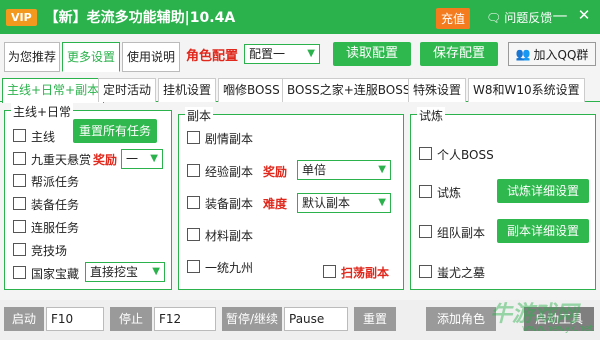 The width and height of the screenshot is (600, 340). What do you see at coordinates (19, 203) in the screenshot?
I see `equip-task-checkbox` at bounding box center [19, 203].